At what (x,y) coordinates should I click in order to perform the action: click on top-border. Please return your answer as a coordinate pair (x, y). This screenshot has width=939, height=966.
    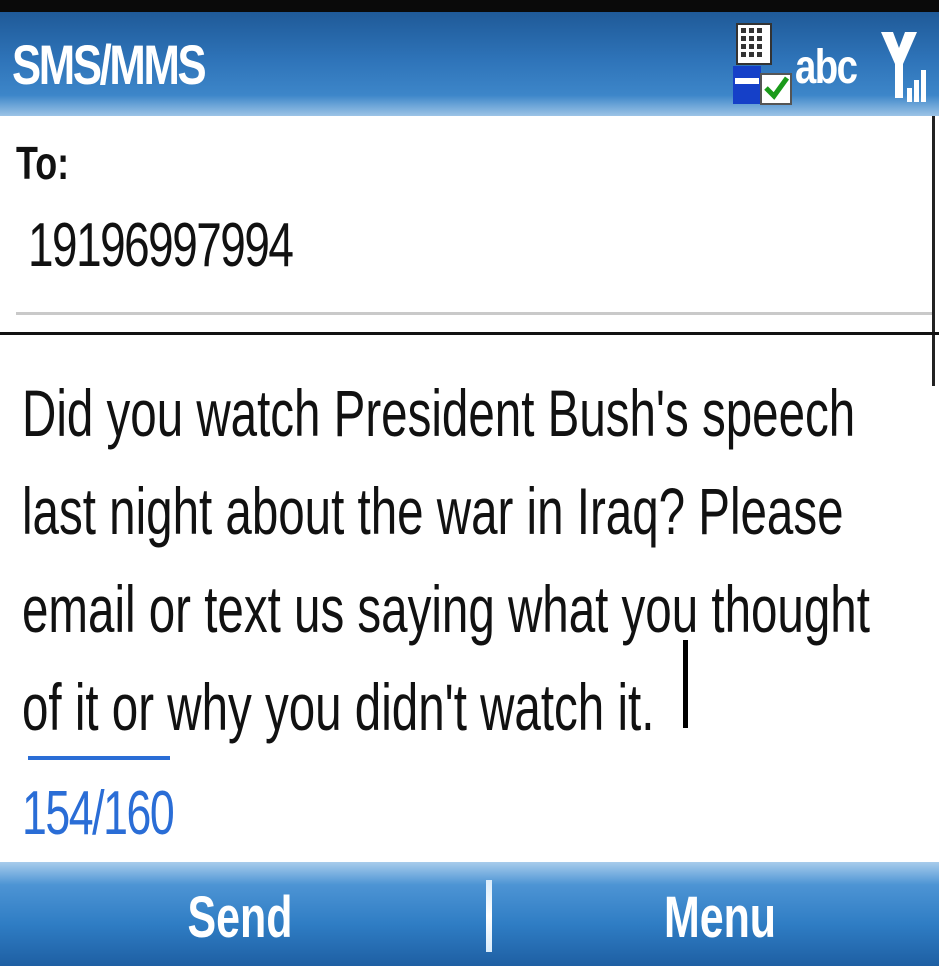
    Looking at the image, I should click on (469, 6).